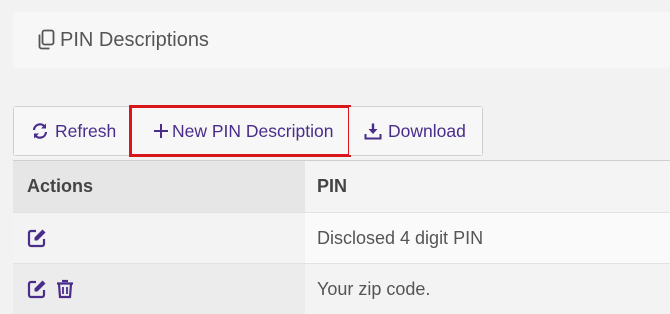 The image size is (670, 314). I want to click on column-header-actions: Actions, so click(60, 186).